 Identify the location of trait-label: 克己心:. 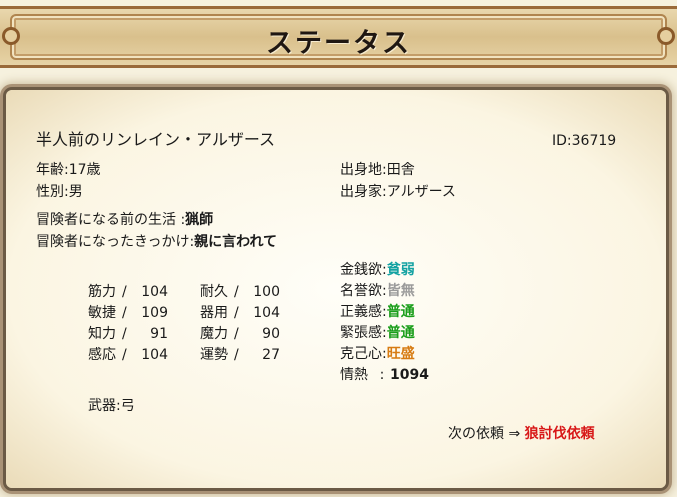
(363, 354).